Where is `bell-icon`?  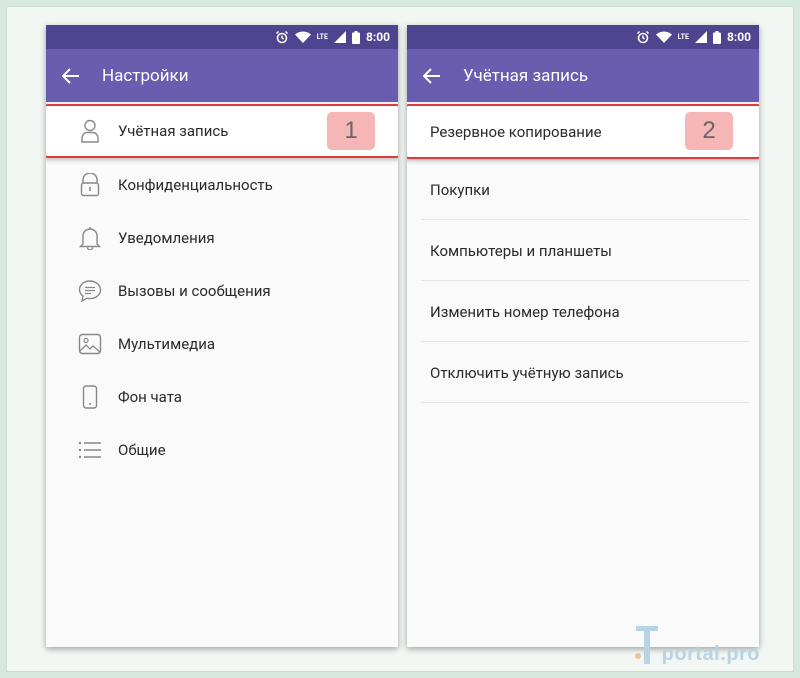
bell-icon is located at coordinates (90, 238).